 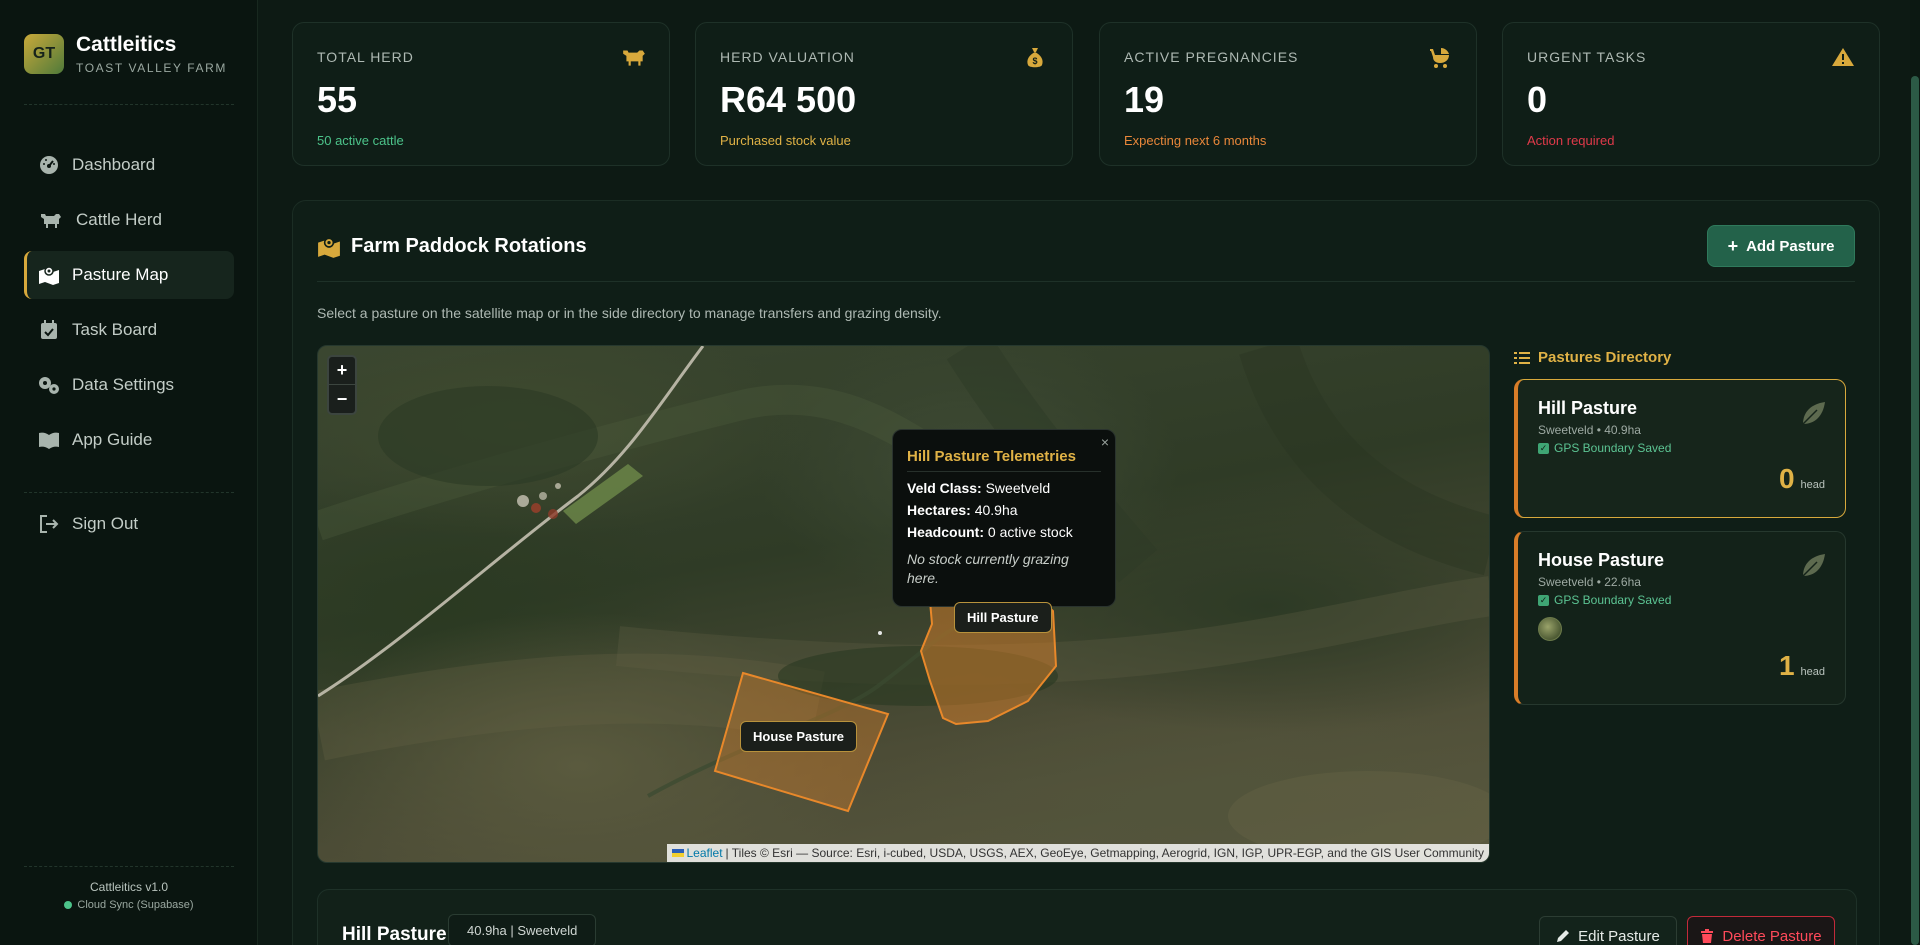 I want to click on sign-out-label: Sign Out, so click(x=105, y=523).